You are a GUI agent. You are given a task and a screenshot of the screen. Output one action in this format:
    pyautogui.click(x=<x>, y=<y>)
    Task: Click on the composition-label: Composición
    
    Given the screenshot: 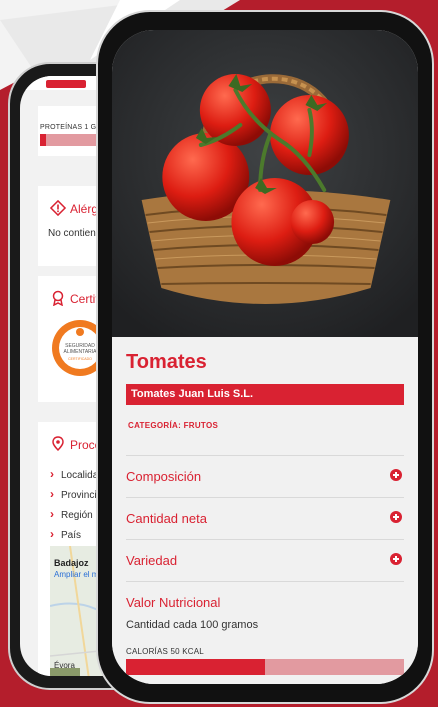 What is the action you would take?
    pyautogui.click(x=164, y=476)
    